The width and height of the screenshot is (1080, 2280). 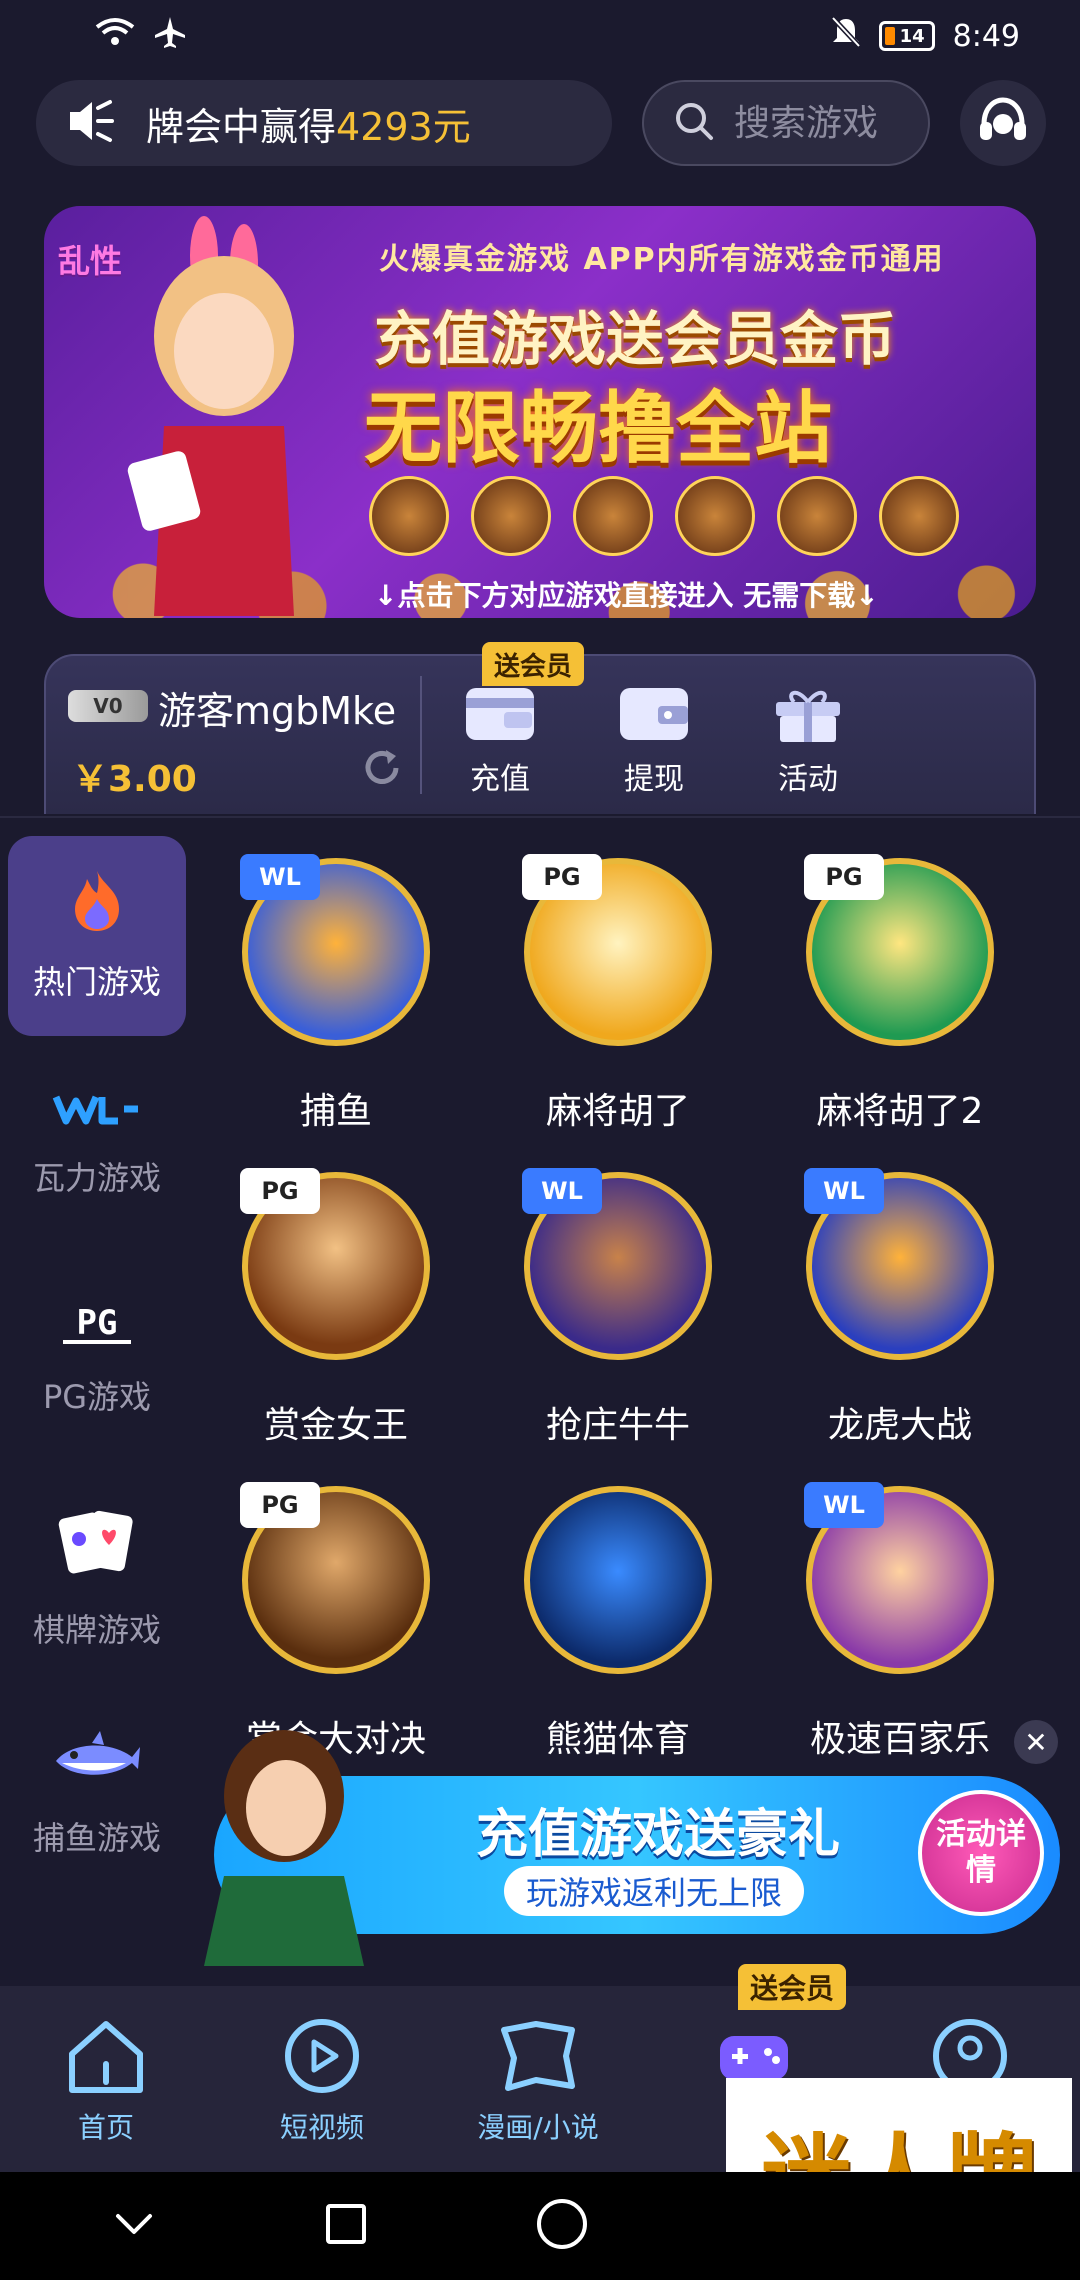 I want to click on promo-character-image, so click(x=284, y=1848).